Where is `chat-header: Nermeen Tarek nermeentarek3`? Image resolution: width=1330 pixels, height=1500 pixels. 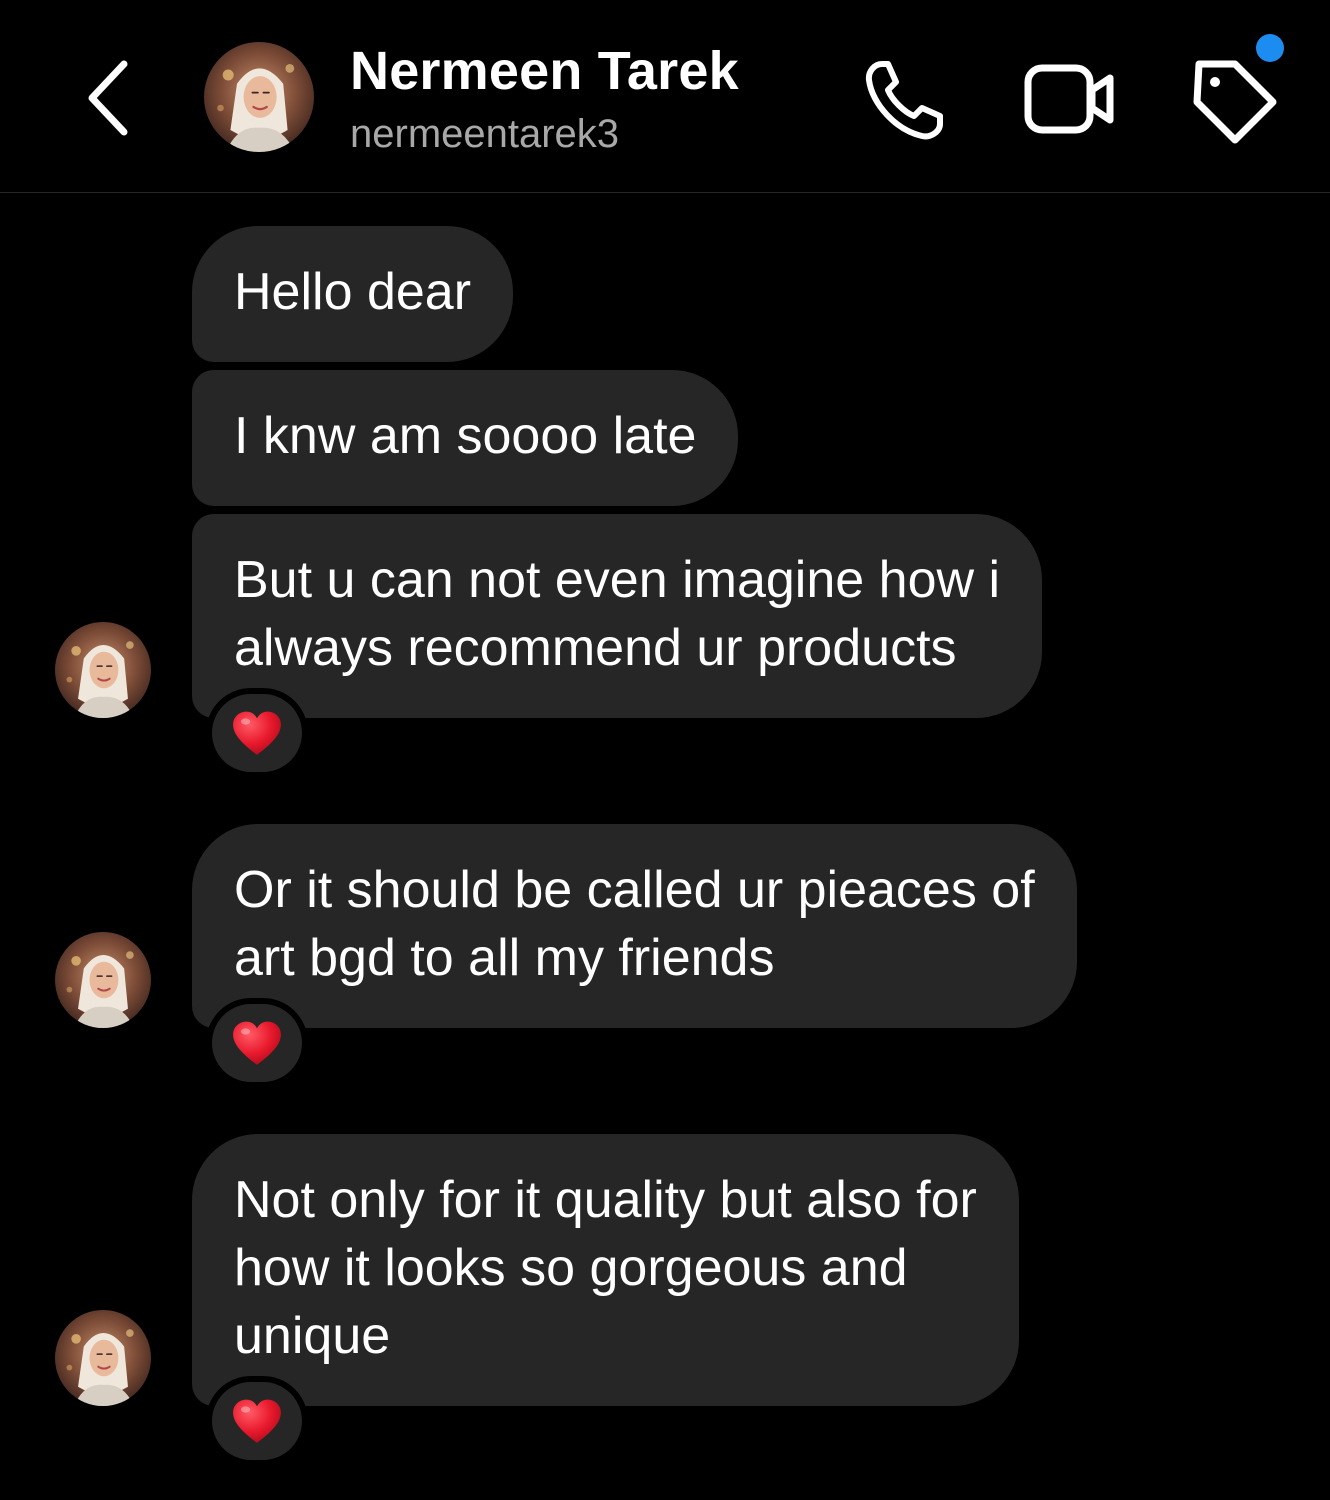 chat-header: Nermeen Tarek nermeentarek3 is located at coordinates (665, 96).